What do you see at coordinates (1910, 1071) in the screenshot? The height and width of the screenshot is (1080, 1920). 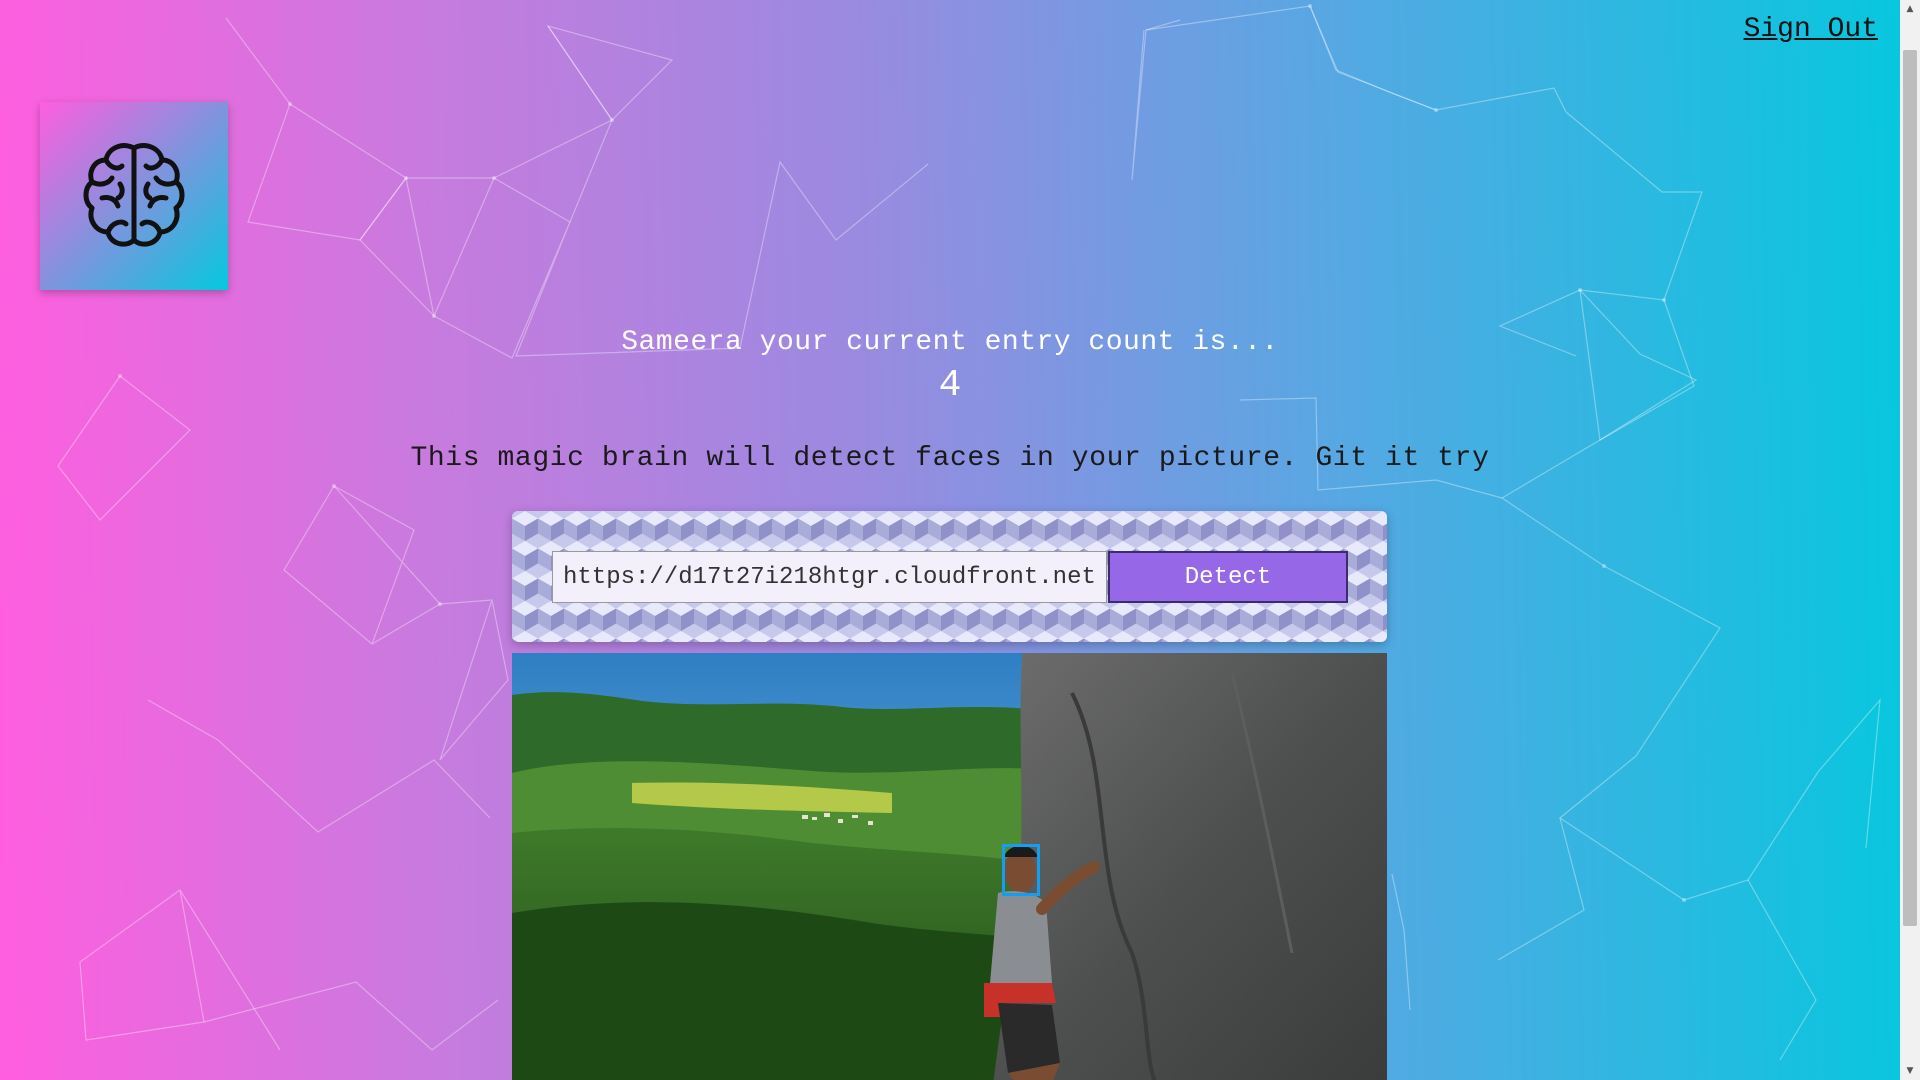 I see `scroll-down-arrow-icon: ▼` at bounding box center [1910, 1071].